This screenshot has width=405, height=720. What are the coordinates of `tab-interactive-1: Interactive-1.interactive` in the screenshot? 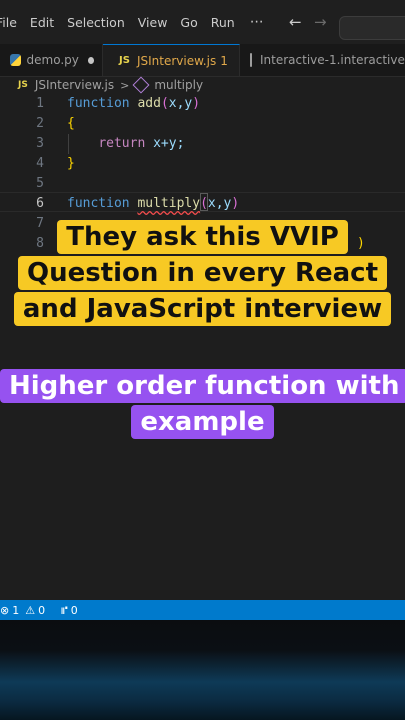 It's located at (322, 60).